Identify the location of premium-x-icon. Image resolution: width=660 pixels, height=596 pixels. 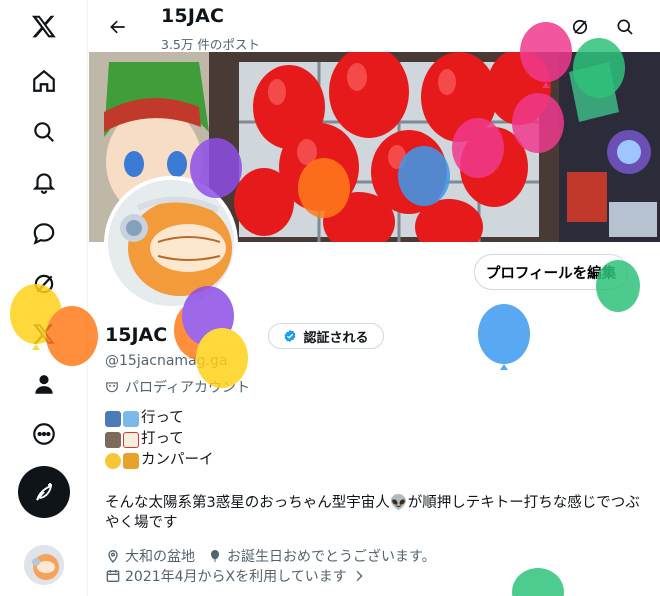
(44, 334).